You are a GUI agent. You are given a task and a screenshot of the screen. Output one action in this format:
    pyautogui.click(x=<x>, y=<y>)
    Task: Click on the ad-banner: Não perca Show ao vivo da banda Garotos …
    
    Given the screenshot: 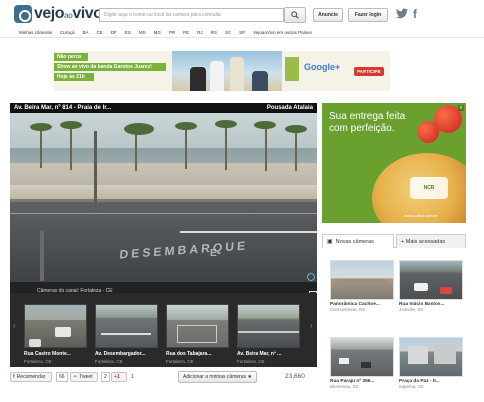 What is the action you would take?
    pyautogui.click(x=222, y=71)
    